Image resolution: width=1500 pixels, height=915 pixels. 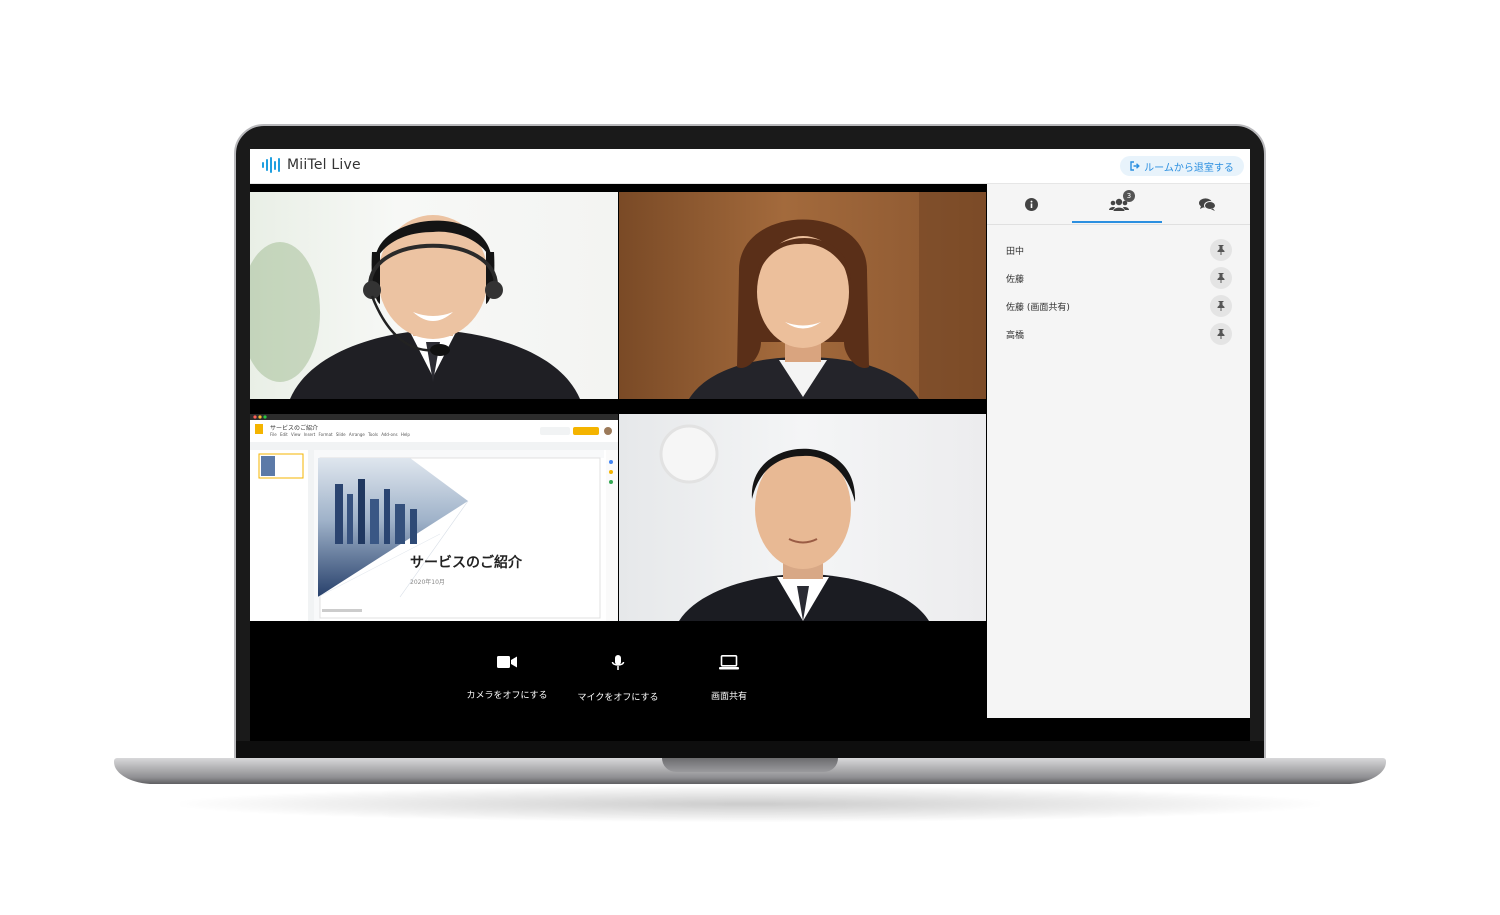 I want to click on participant-name: 佐藤 (画面共有), so click(x=1038, y=308).